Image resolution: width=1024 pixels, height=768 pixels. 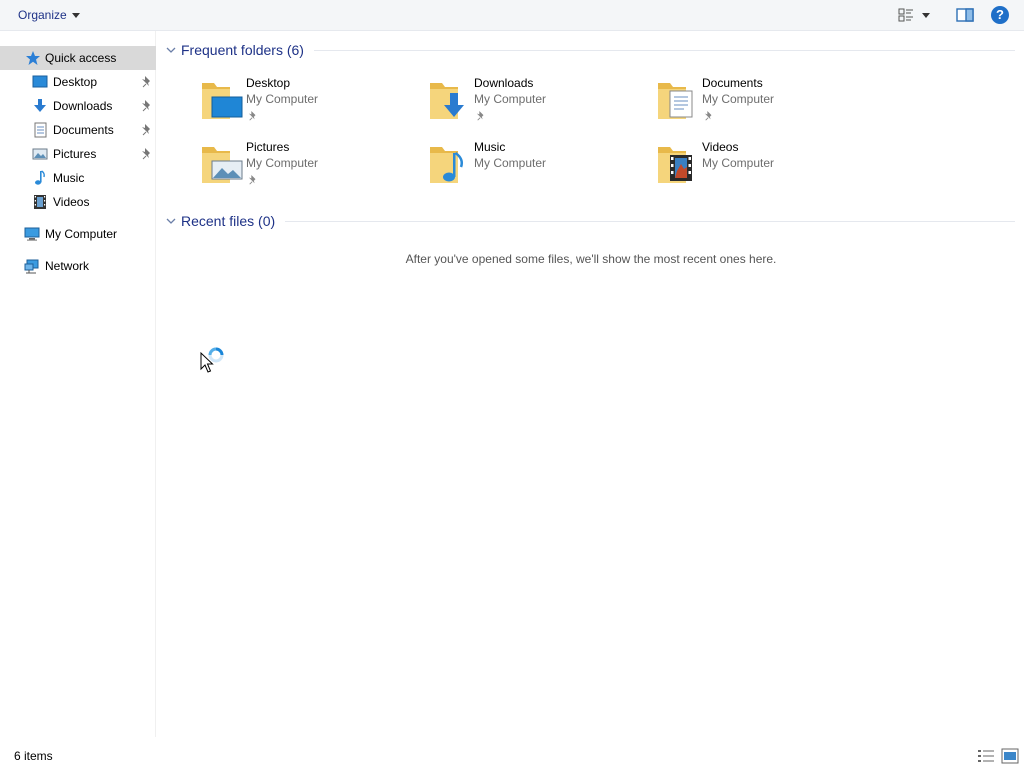 What do you see at coordinates (675, 165) in the screenshot?
I see `videos-folder-icon` at bounding box center [675, 165].